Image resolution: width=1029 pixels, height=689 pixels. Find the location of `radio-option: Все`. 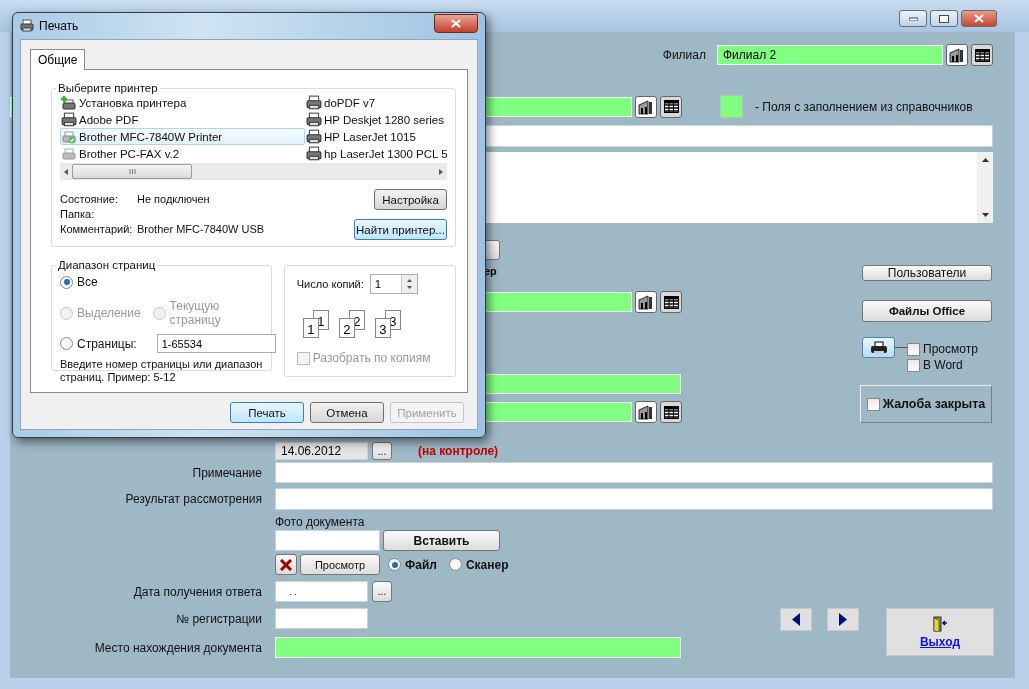

radio-option: Все is located at coordinates (79, 282).